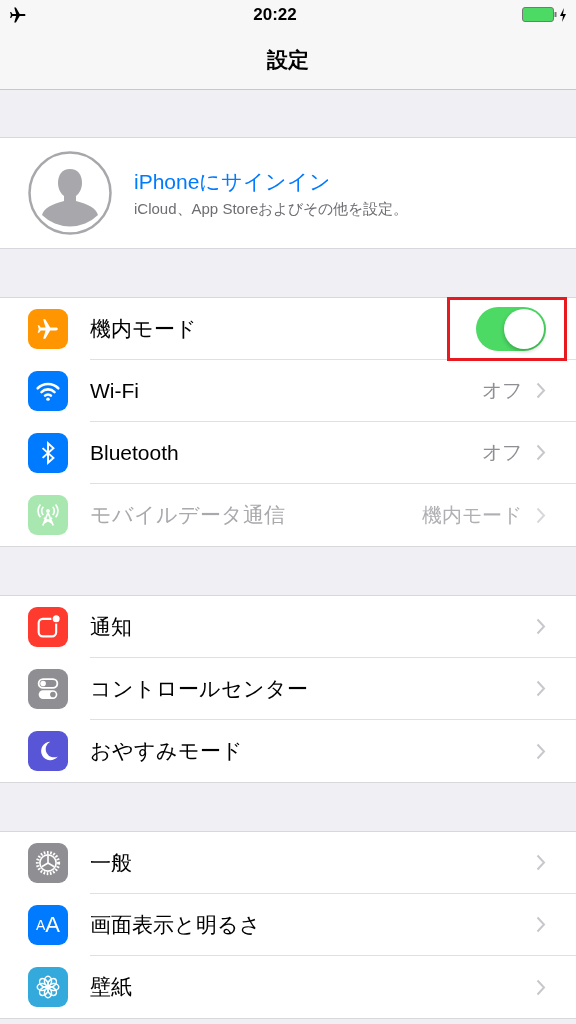 The width and height of the screenshot is (576, 1024). I want to click on settings-row: 一般, so click(288, 863).